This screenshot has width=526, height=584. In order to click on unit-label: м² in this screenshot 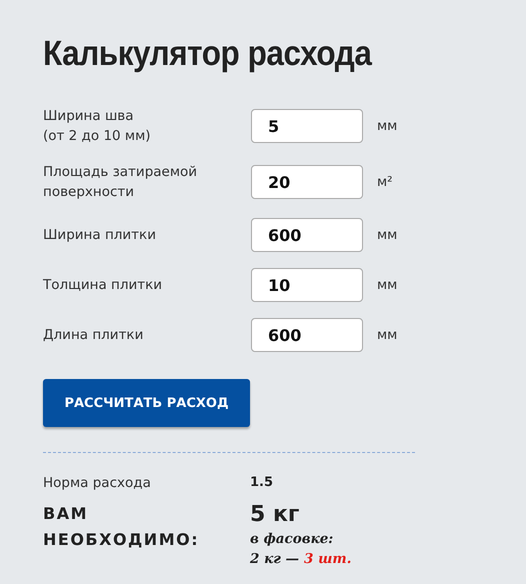, I will do `click(385, 182)`.